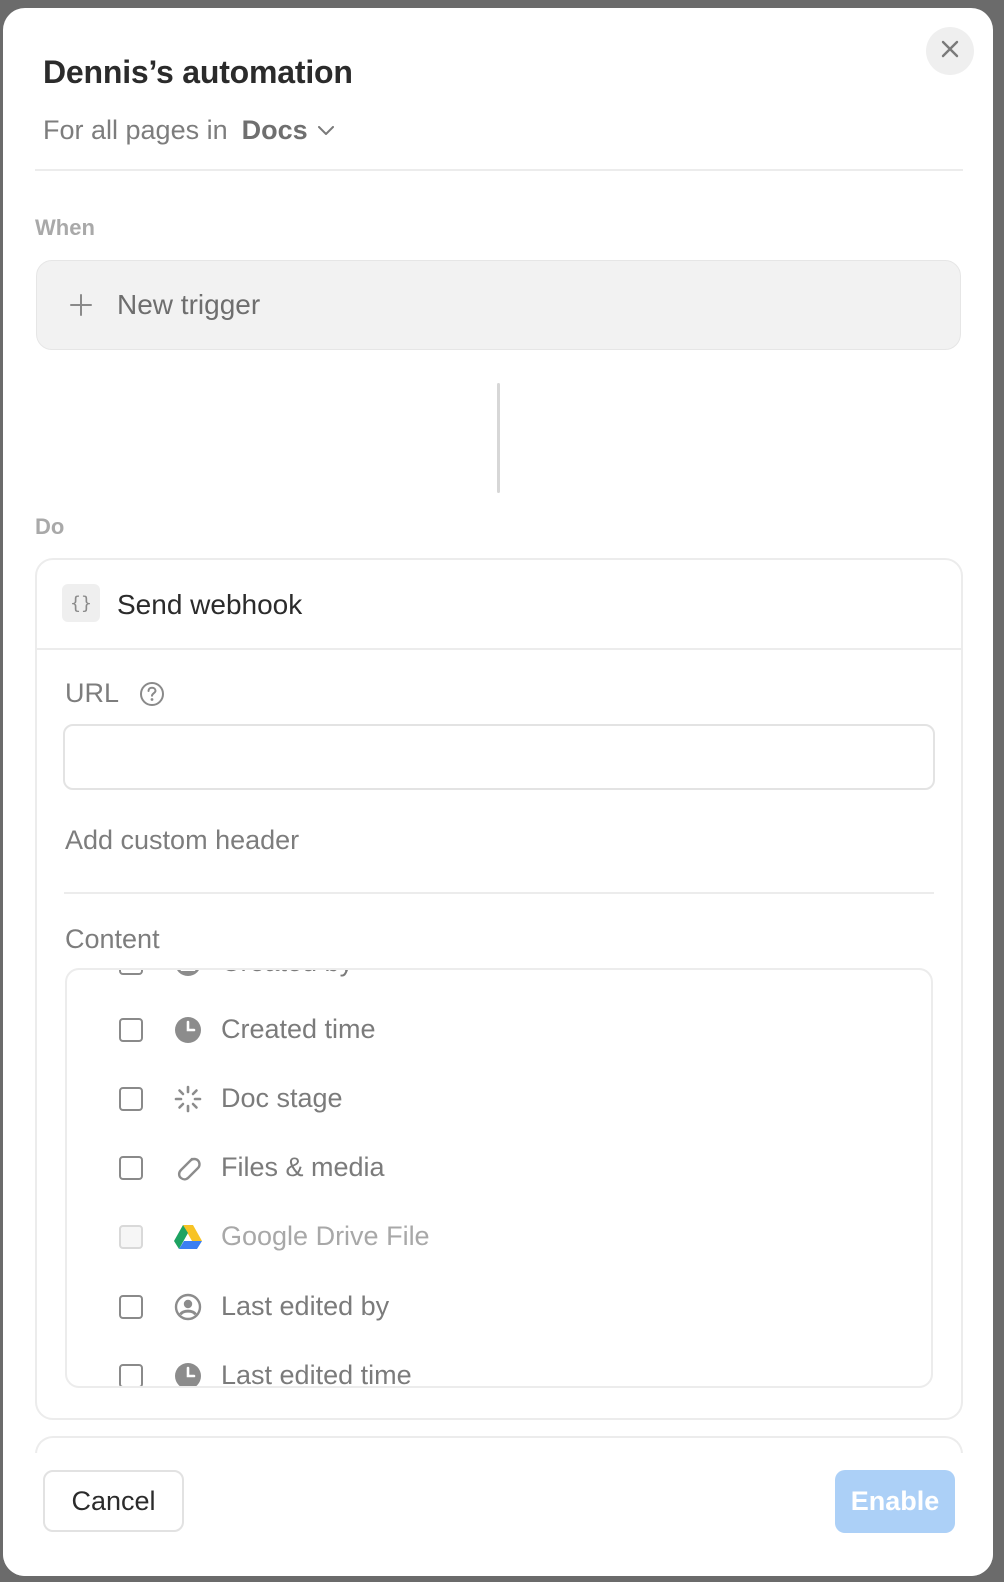 This screenshot has height=1582, width=1004. I want to click on url-label: URL, so click(92, 693).